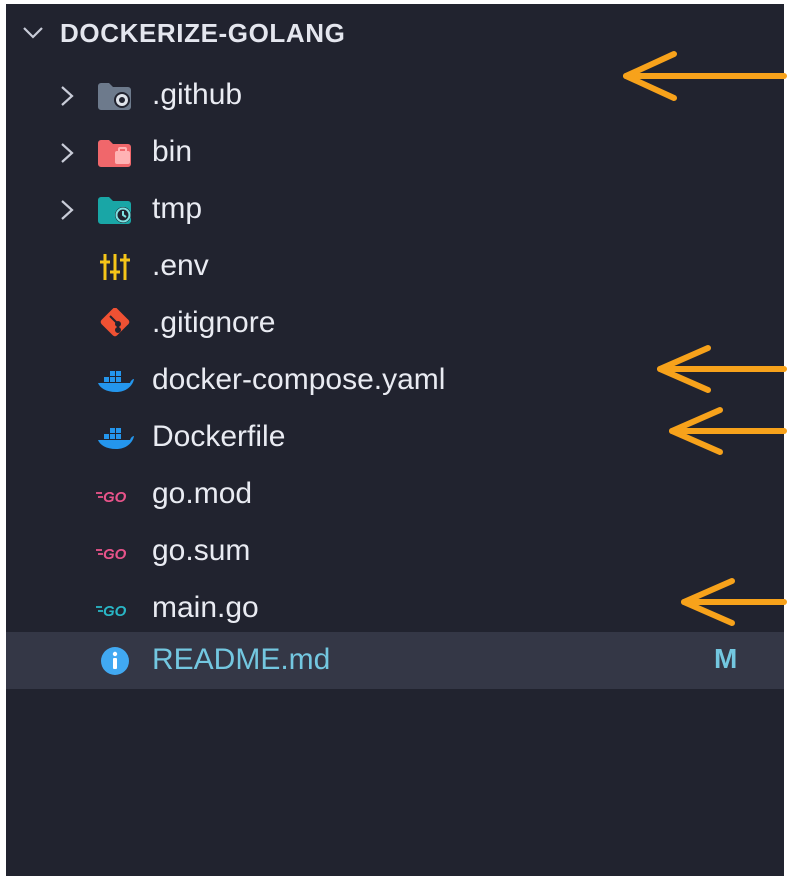 The height and width of the screenshot is (882, 792). What do you see at coordinates (241, 659) in the screenshot?
I see `tree-item-label: README.md` at bounding box center [241, 659].